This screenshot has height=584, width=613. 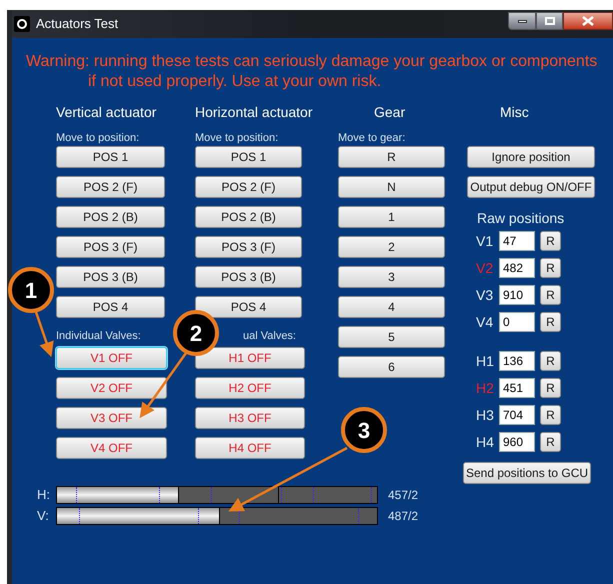 I want to click on column-heading: Misc, so click(x=514, y=112).